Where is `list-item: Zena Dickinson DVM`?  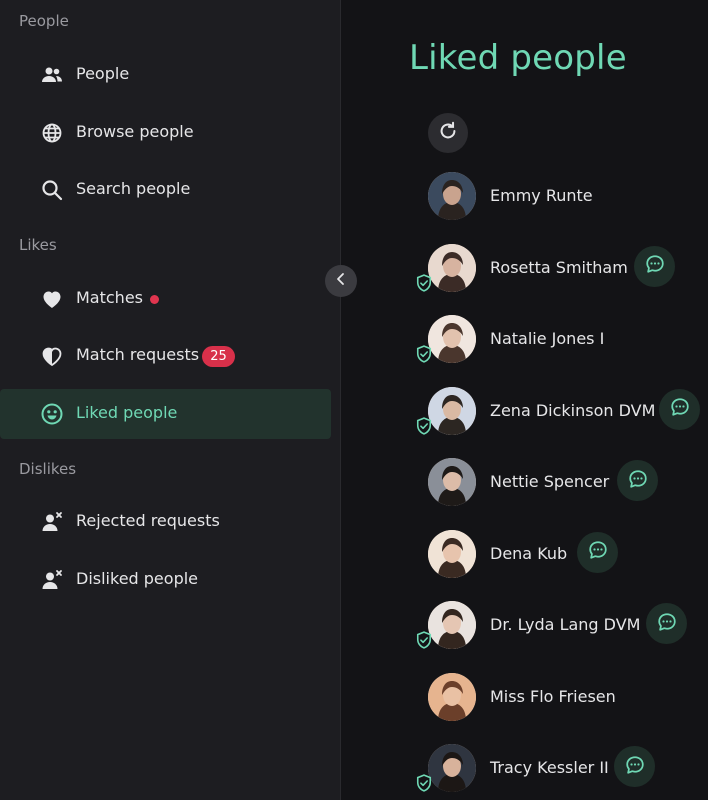
list-item: Zena Dickinson DVM is located at coordinates (354, 411).